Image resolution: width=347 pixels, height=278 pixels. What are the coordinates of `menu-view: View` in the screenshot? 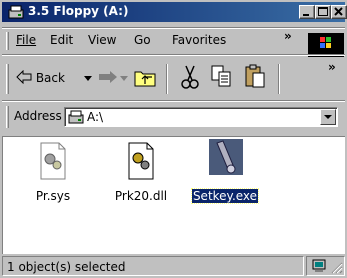 It's located at (102, 40).